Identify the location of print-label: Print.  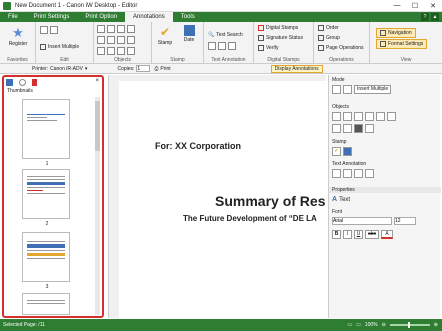
(165, 68).